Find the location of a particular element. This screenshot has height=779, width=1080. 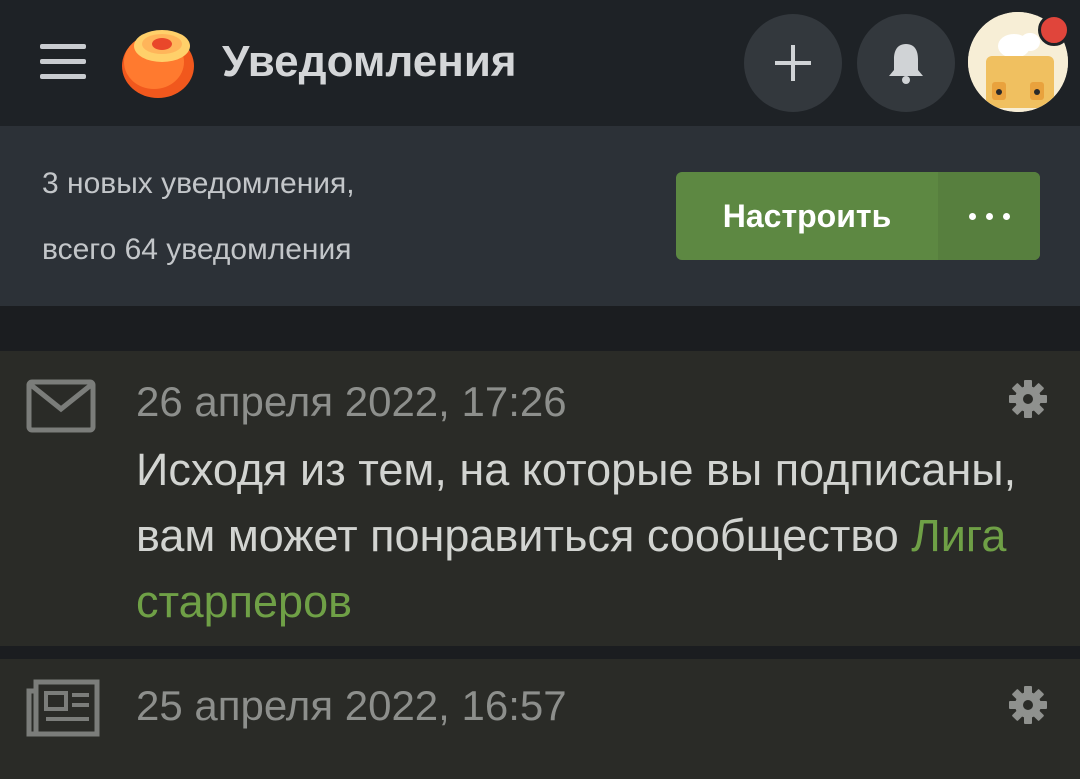

settings-split-button: Настроить is located at coordinates (858, 216).